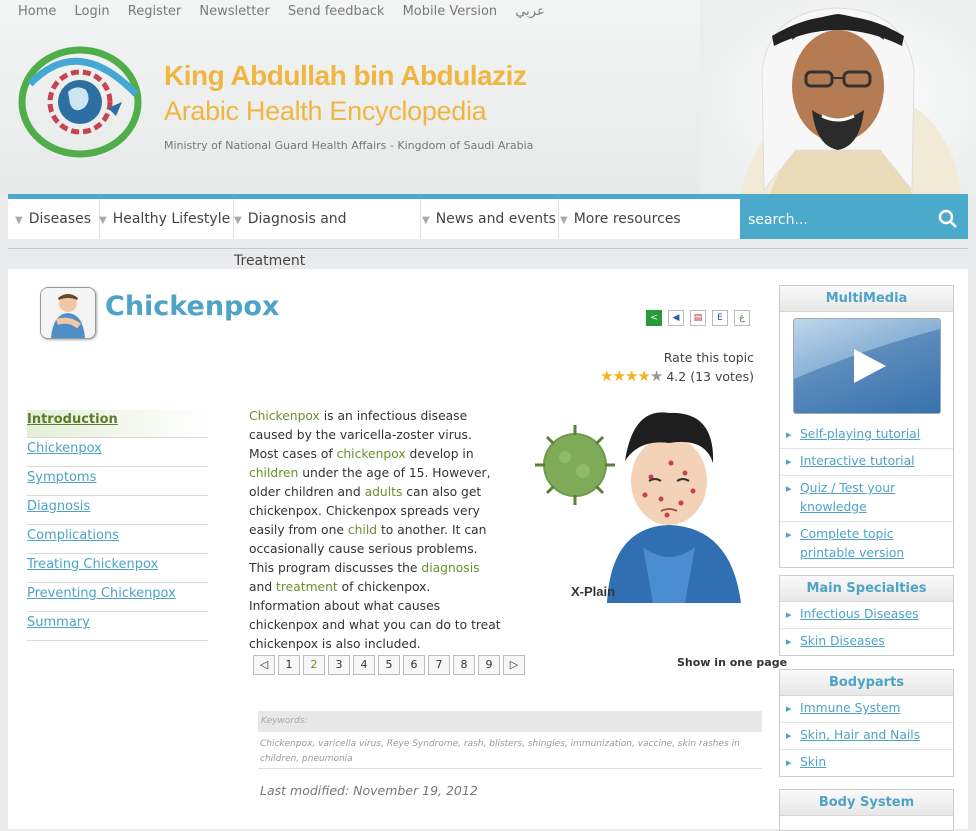  I want to click on article-fragment: develop in, so click(439, 454).